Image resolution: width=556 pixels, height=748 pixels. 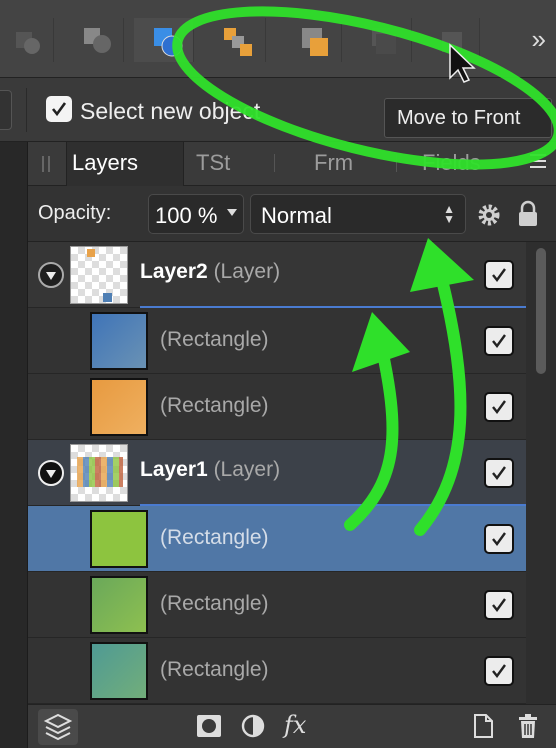 What do you see at coordinates (105, 163) in the screenshot?
I see `tab-layers: Layers` at bounding box center [105, 163].